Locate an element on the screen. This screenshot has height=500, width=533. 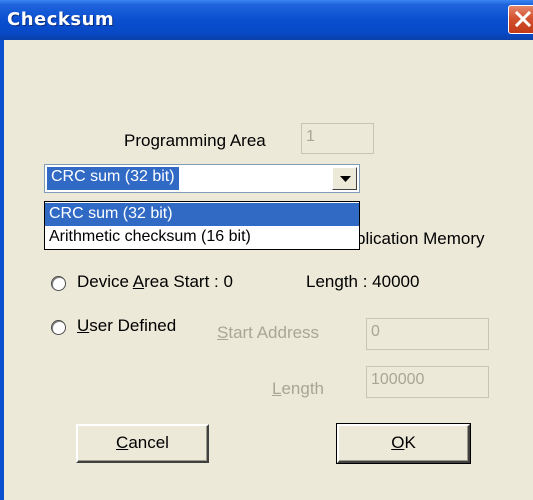
chevron-down-icon is located at coordinates (345, 179).